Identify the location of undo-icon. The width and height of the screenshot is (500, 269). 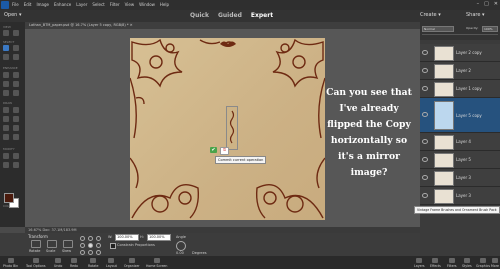
(58, 260).